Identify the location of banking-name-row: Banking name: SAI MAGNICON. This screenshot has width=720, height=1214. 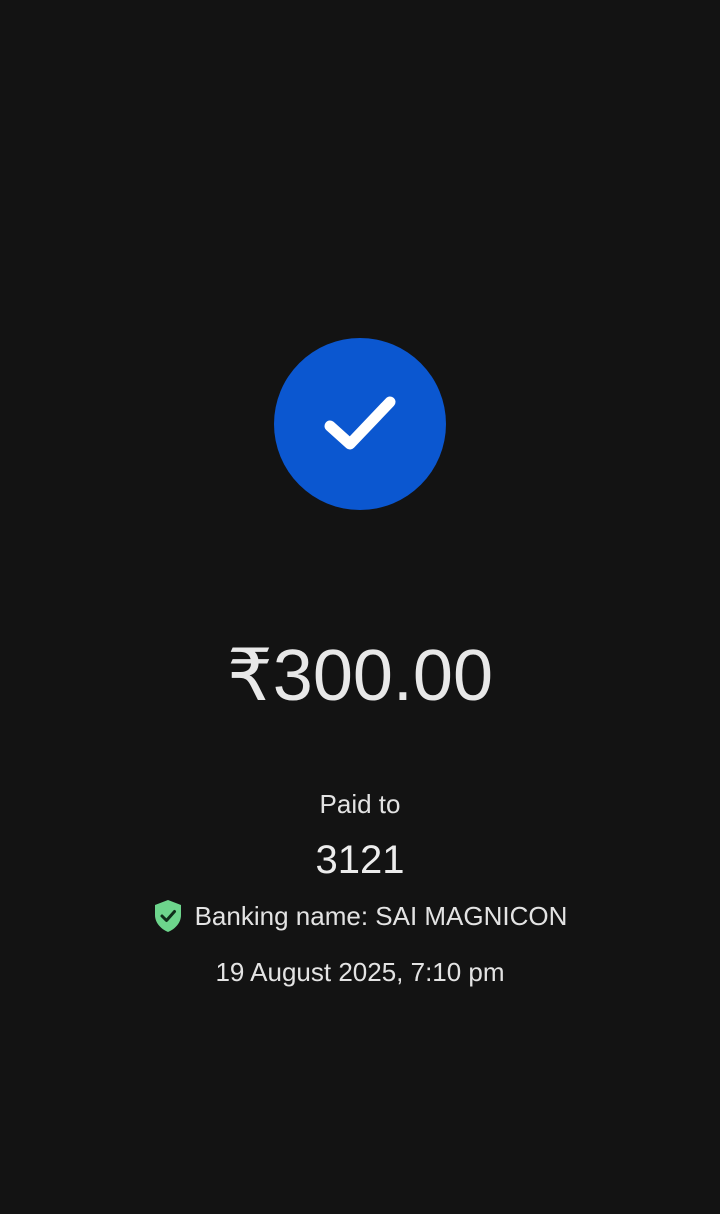
(360, 916).